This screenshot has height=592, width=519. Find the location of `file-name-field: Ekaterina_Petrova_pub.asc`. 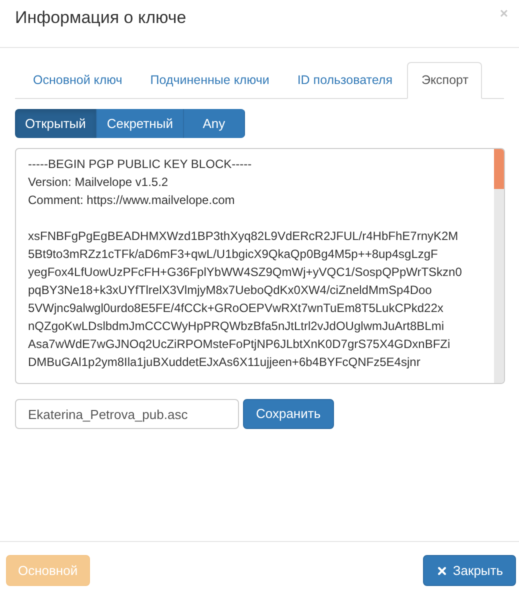

file-name-field: Ekaterina_Petrova_pub.asc is located at coordinates (127, 414).